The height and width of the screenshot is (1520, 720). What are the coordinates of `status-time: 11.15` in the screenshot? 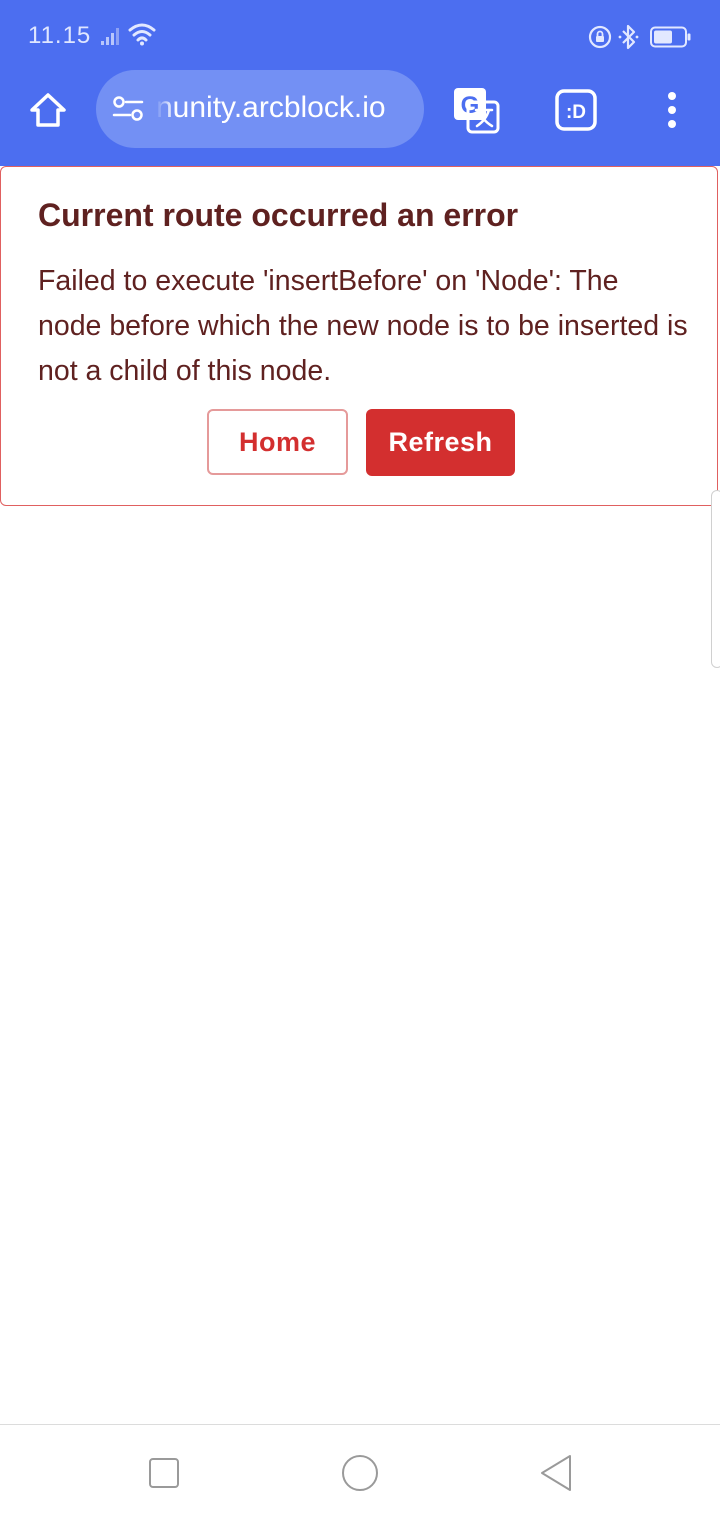 It's located at (60, 35).